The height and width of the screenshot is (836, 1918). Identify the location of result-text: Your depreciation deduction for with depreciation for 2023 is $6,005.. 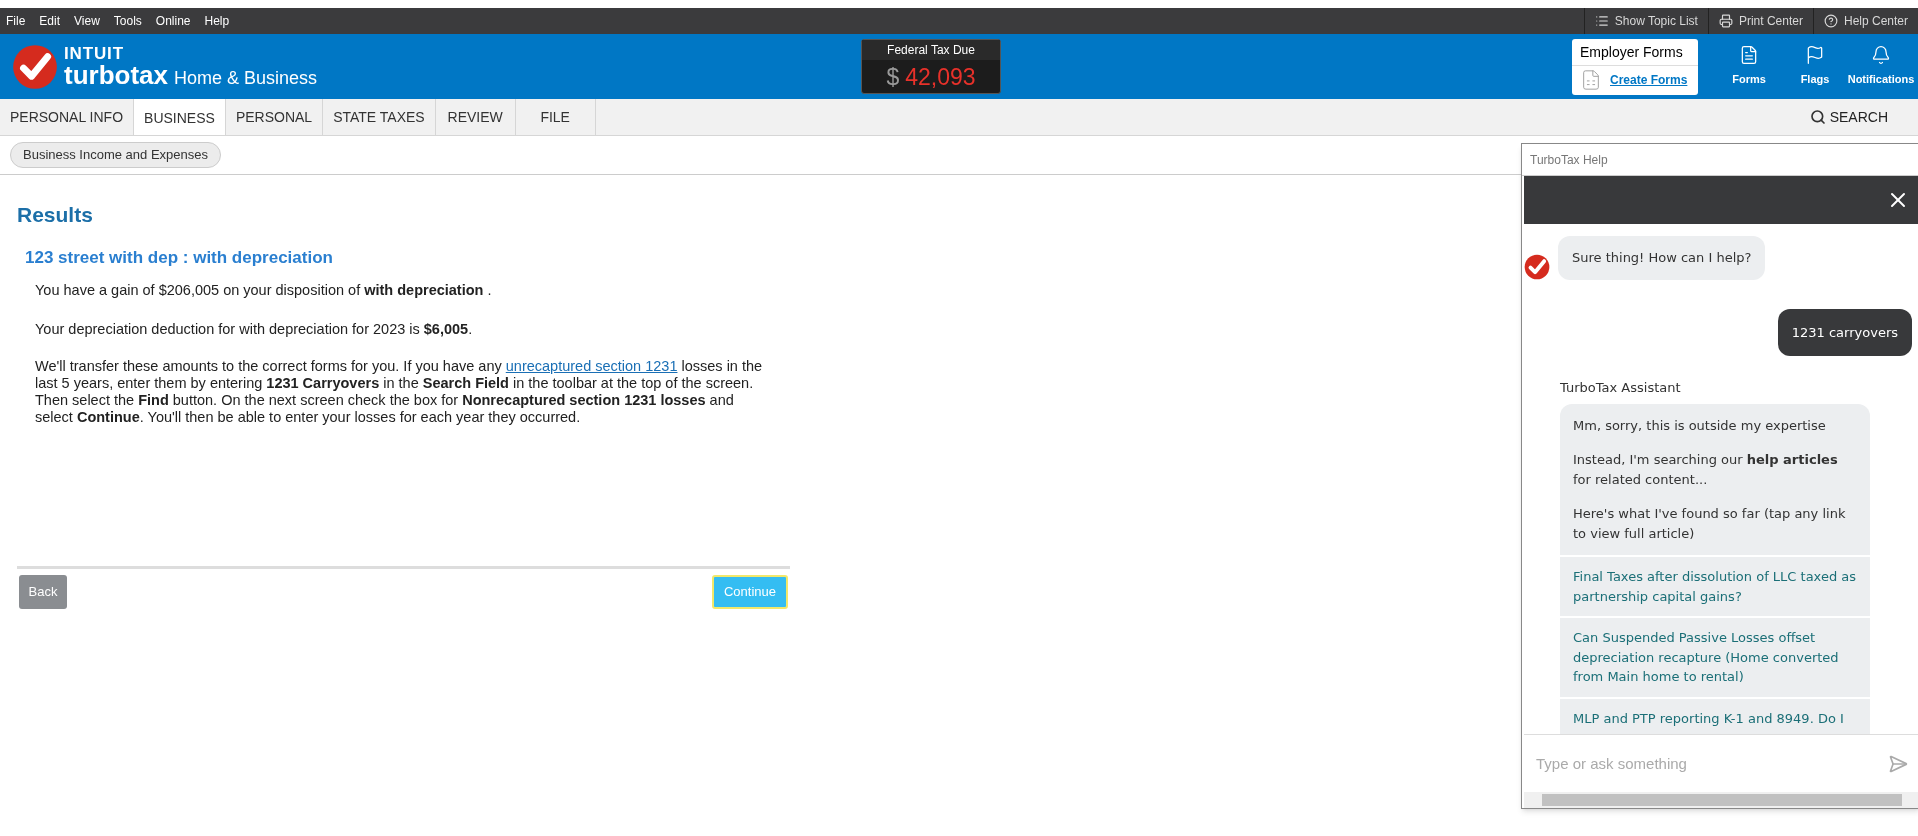
(254, 329).